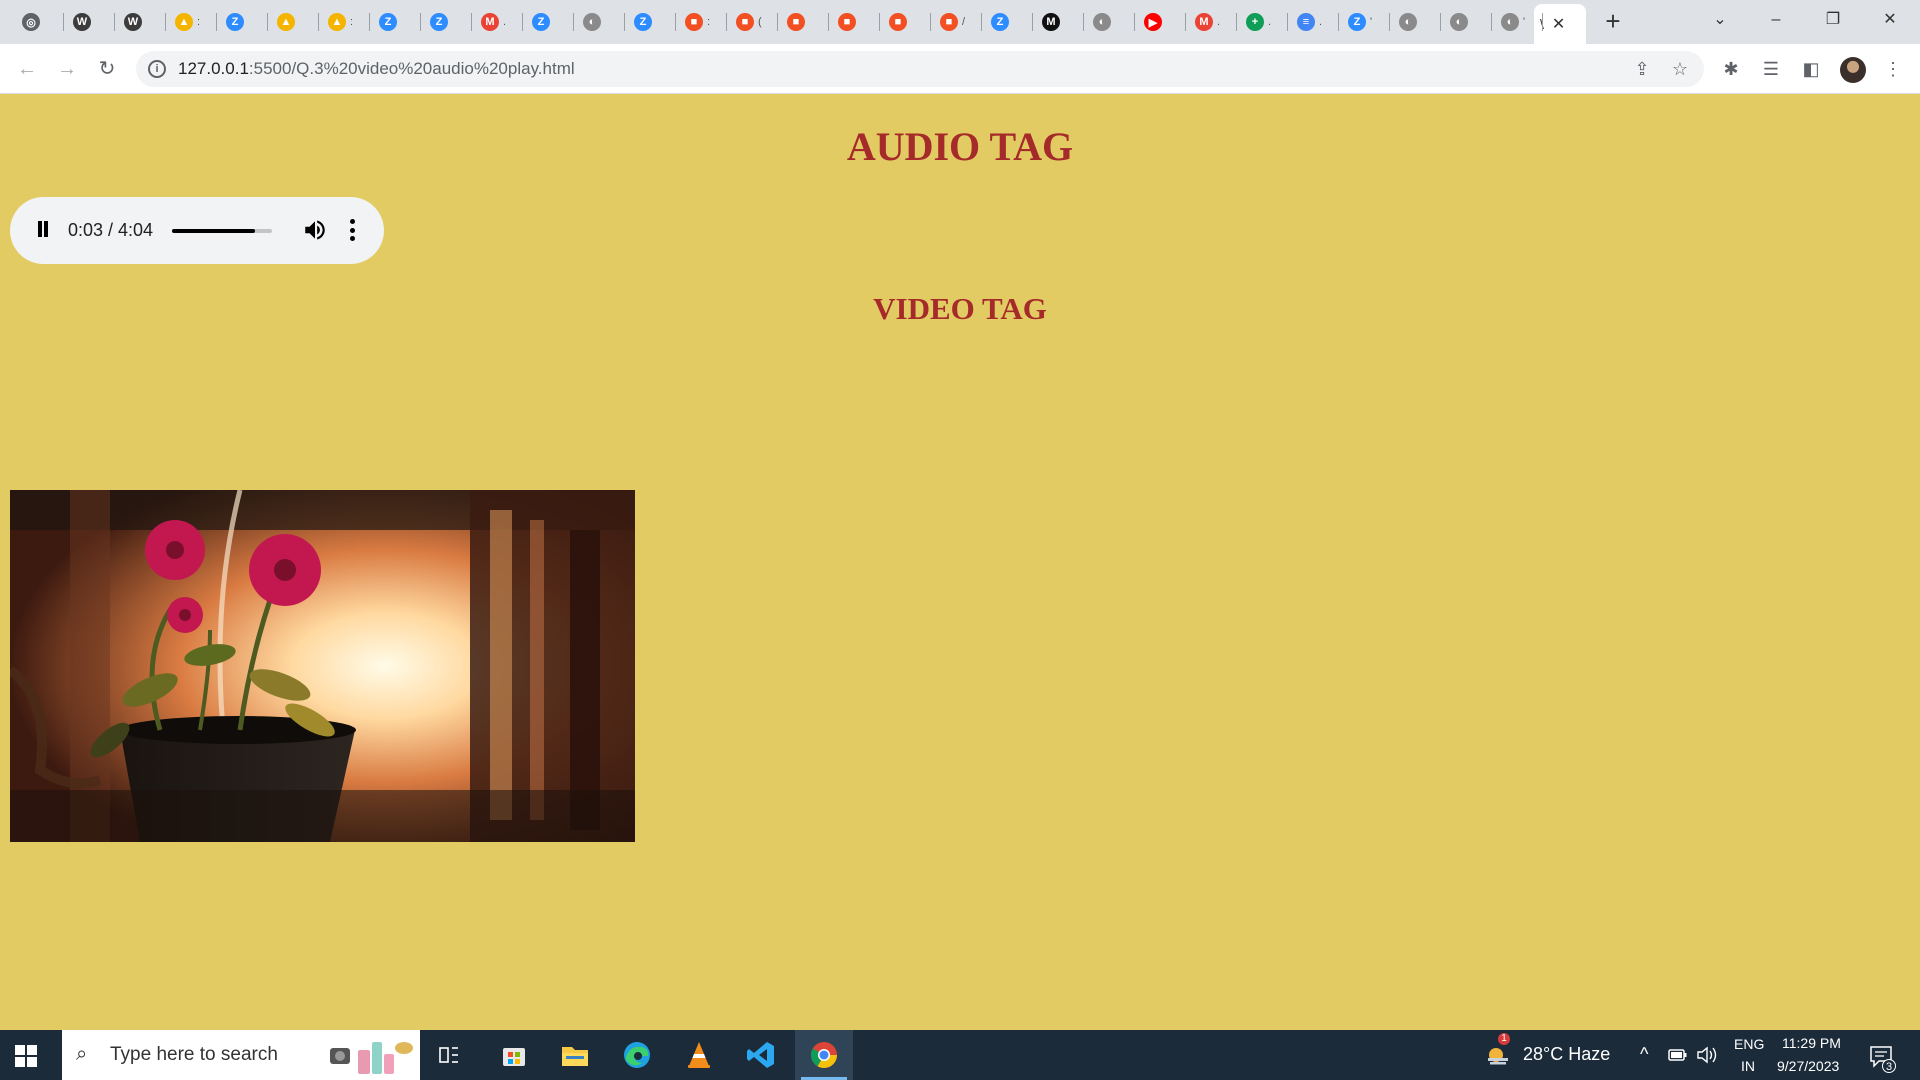  I want to click on search-icon: ⌕, so click(82, 1054).